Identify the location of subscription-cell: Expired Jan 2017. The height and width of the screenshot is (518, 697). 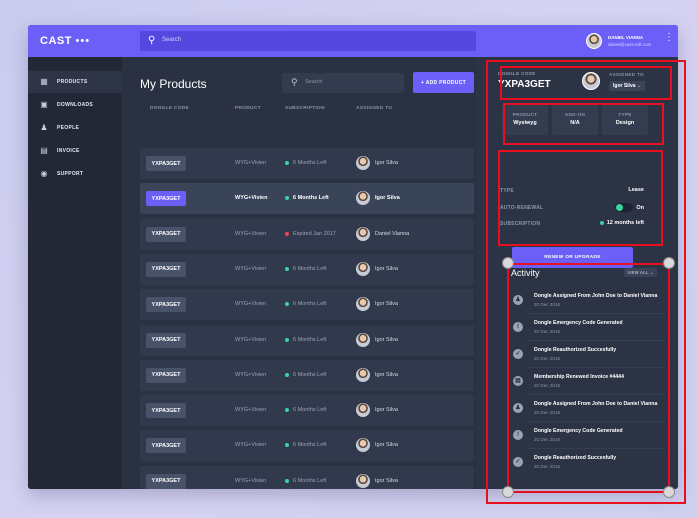
(310, 234).